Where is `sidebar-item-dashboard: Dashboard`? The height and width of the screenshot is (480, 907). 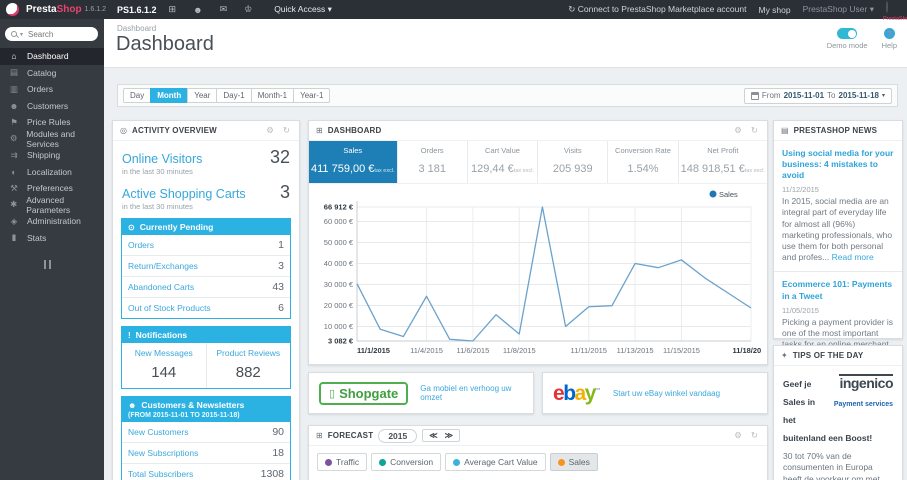
sidebar-item-dashboard: Dashboard is located at coordinates (52, 56).